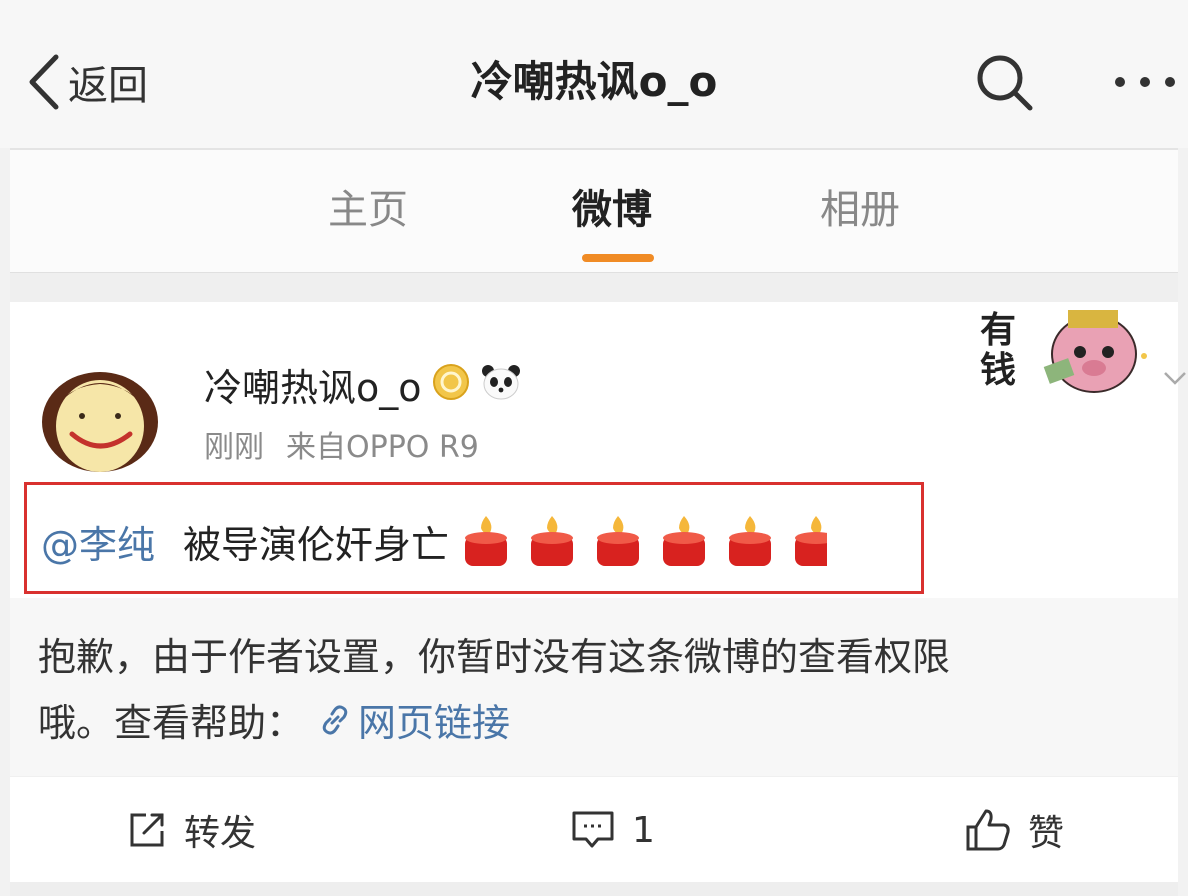  What do you see at coordinates (643, 830) in the screenshot?
I see `comment-count: 1` at bounding box center [643, 830].